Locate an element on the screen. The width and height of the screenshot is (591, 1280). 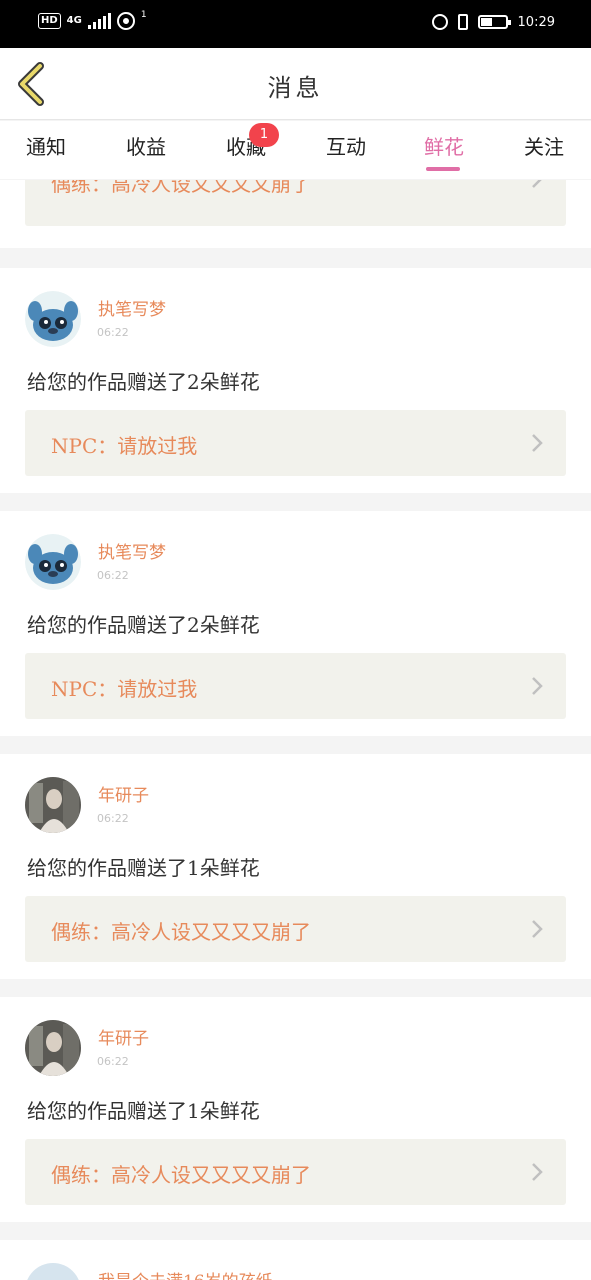
tab-notifications: 通知 is located at coordinates (46, 145).